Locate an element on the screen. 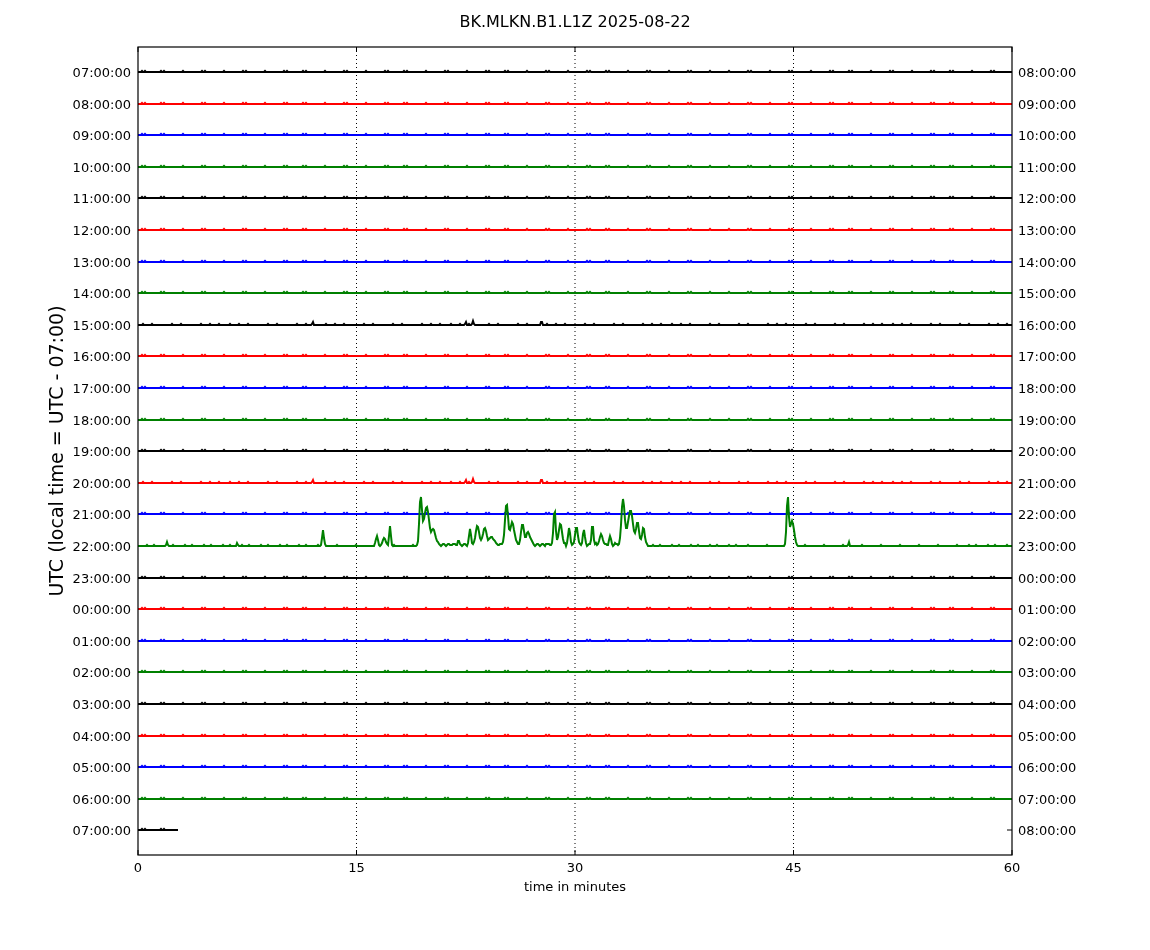 Image resolution: width=1150 pixels, height=950 pixels. x-axis-label: time in minutes is located at coordinates (575, 886).